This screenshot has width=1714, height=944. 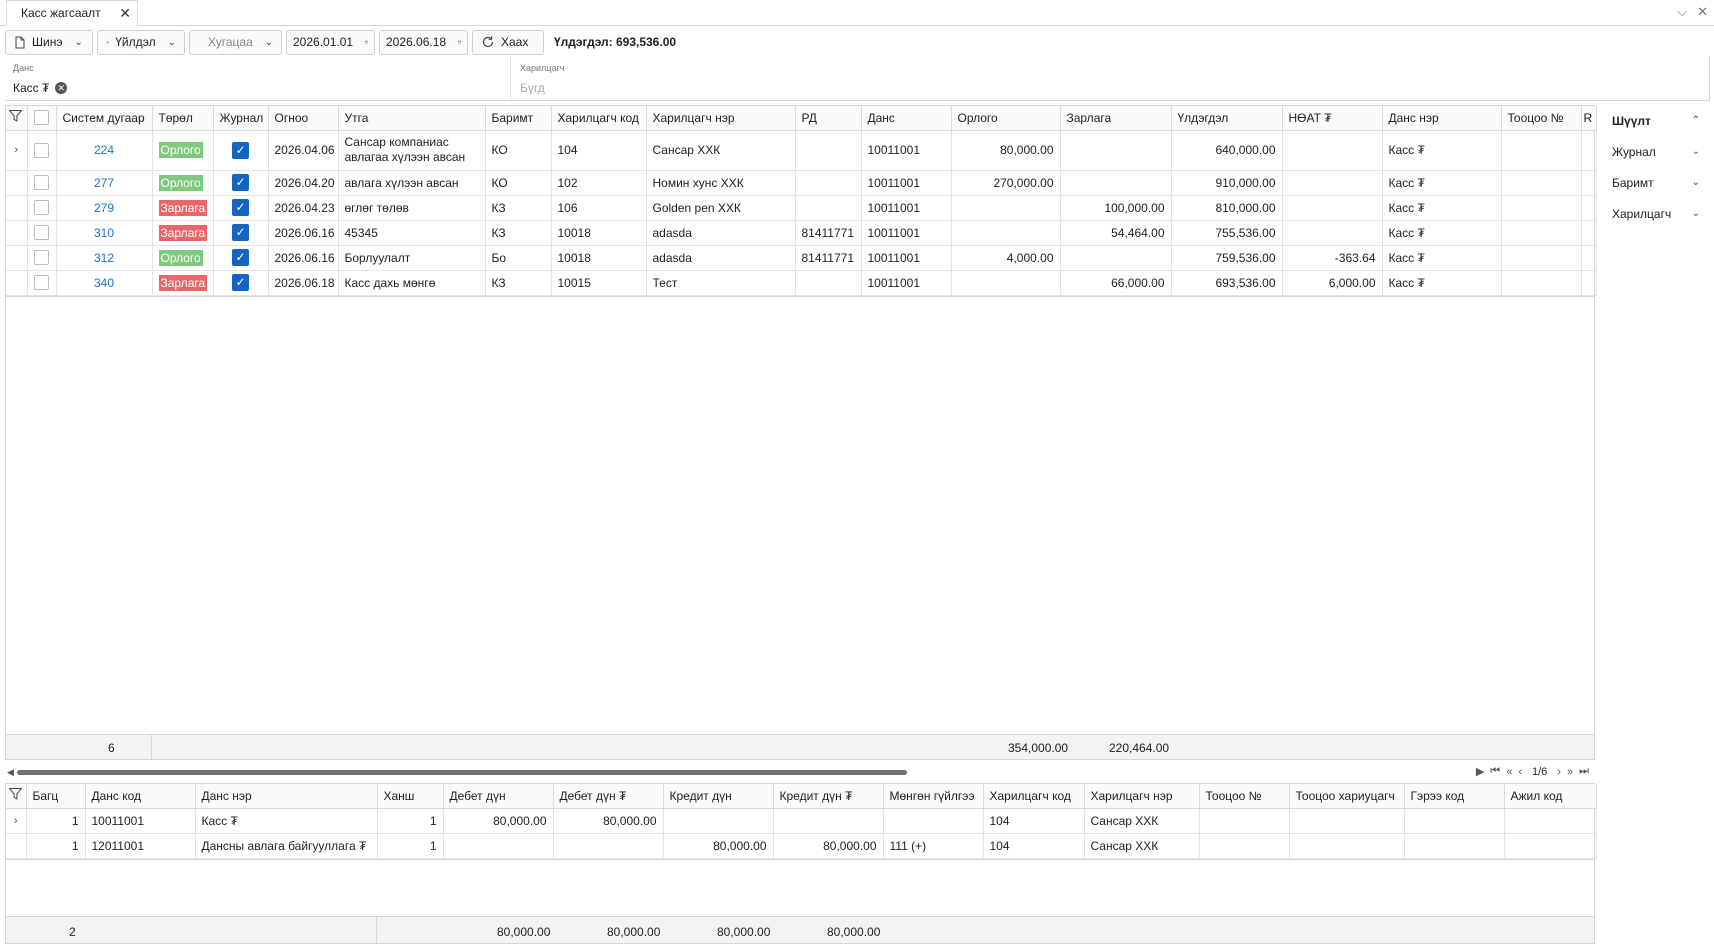 I want to click on next-fast-icon: », so click(x=1570, y=772).